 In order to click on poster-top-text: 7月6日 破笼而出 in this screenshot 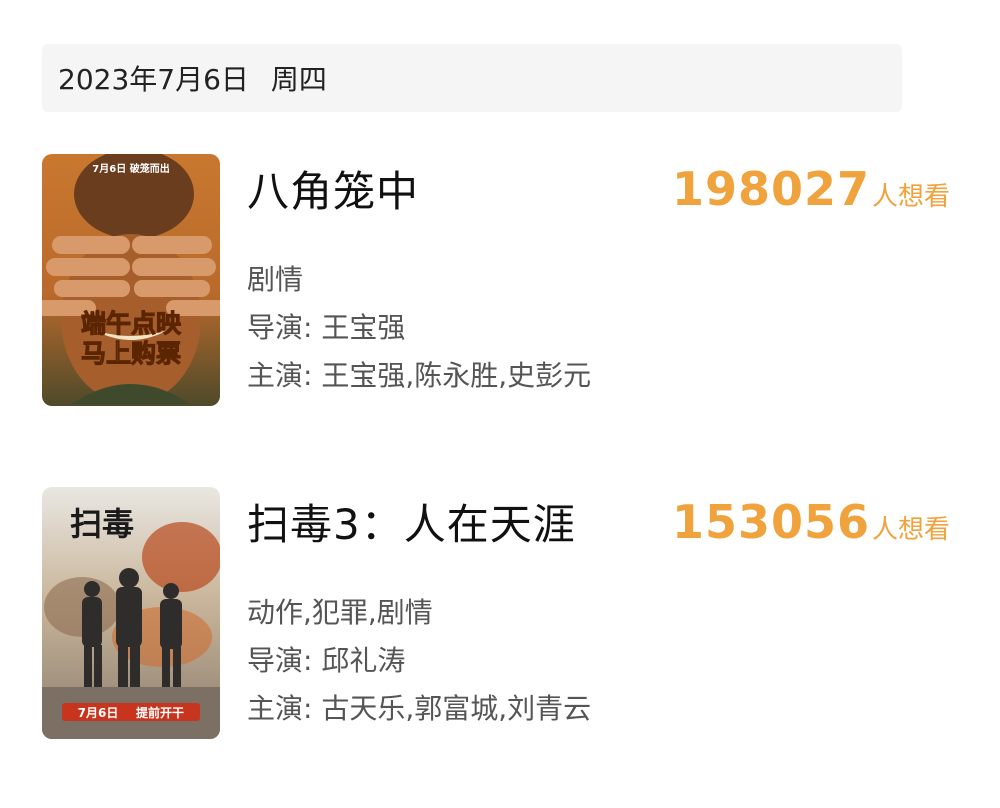, I will do `click(130, 168)`.